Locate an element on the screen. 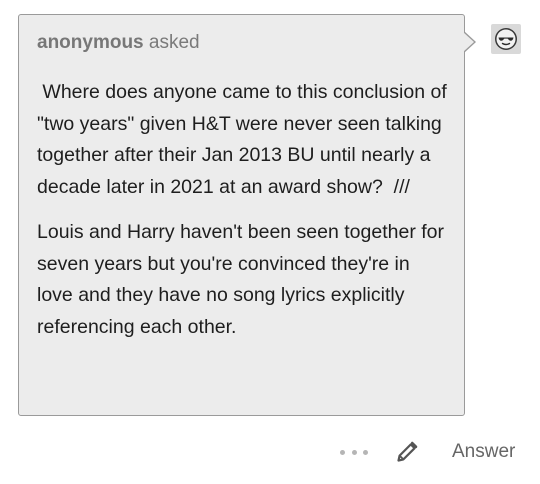  asker-avatar is located at coordinates (506, 39).